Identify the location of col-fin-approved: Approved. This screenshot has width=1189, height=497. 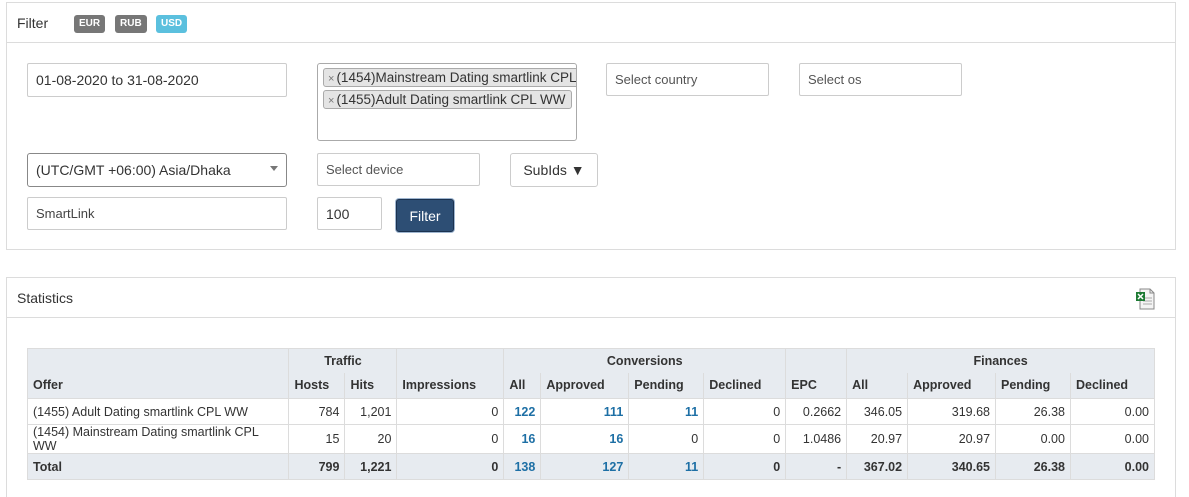
(952, 385).